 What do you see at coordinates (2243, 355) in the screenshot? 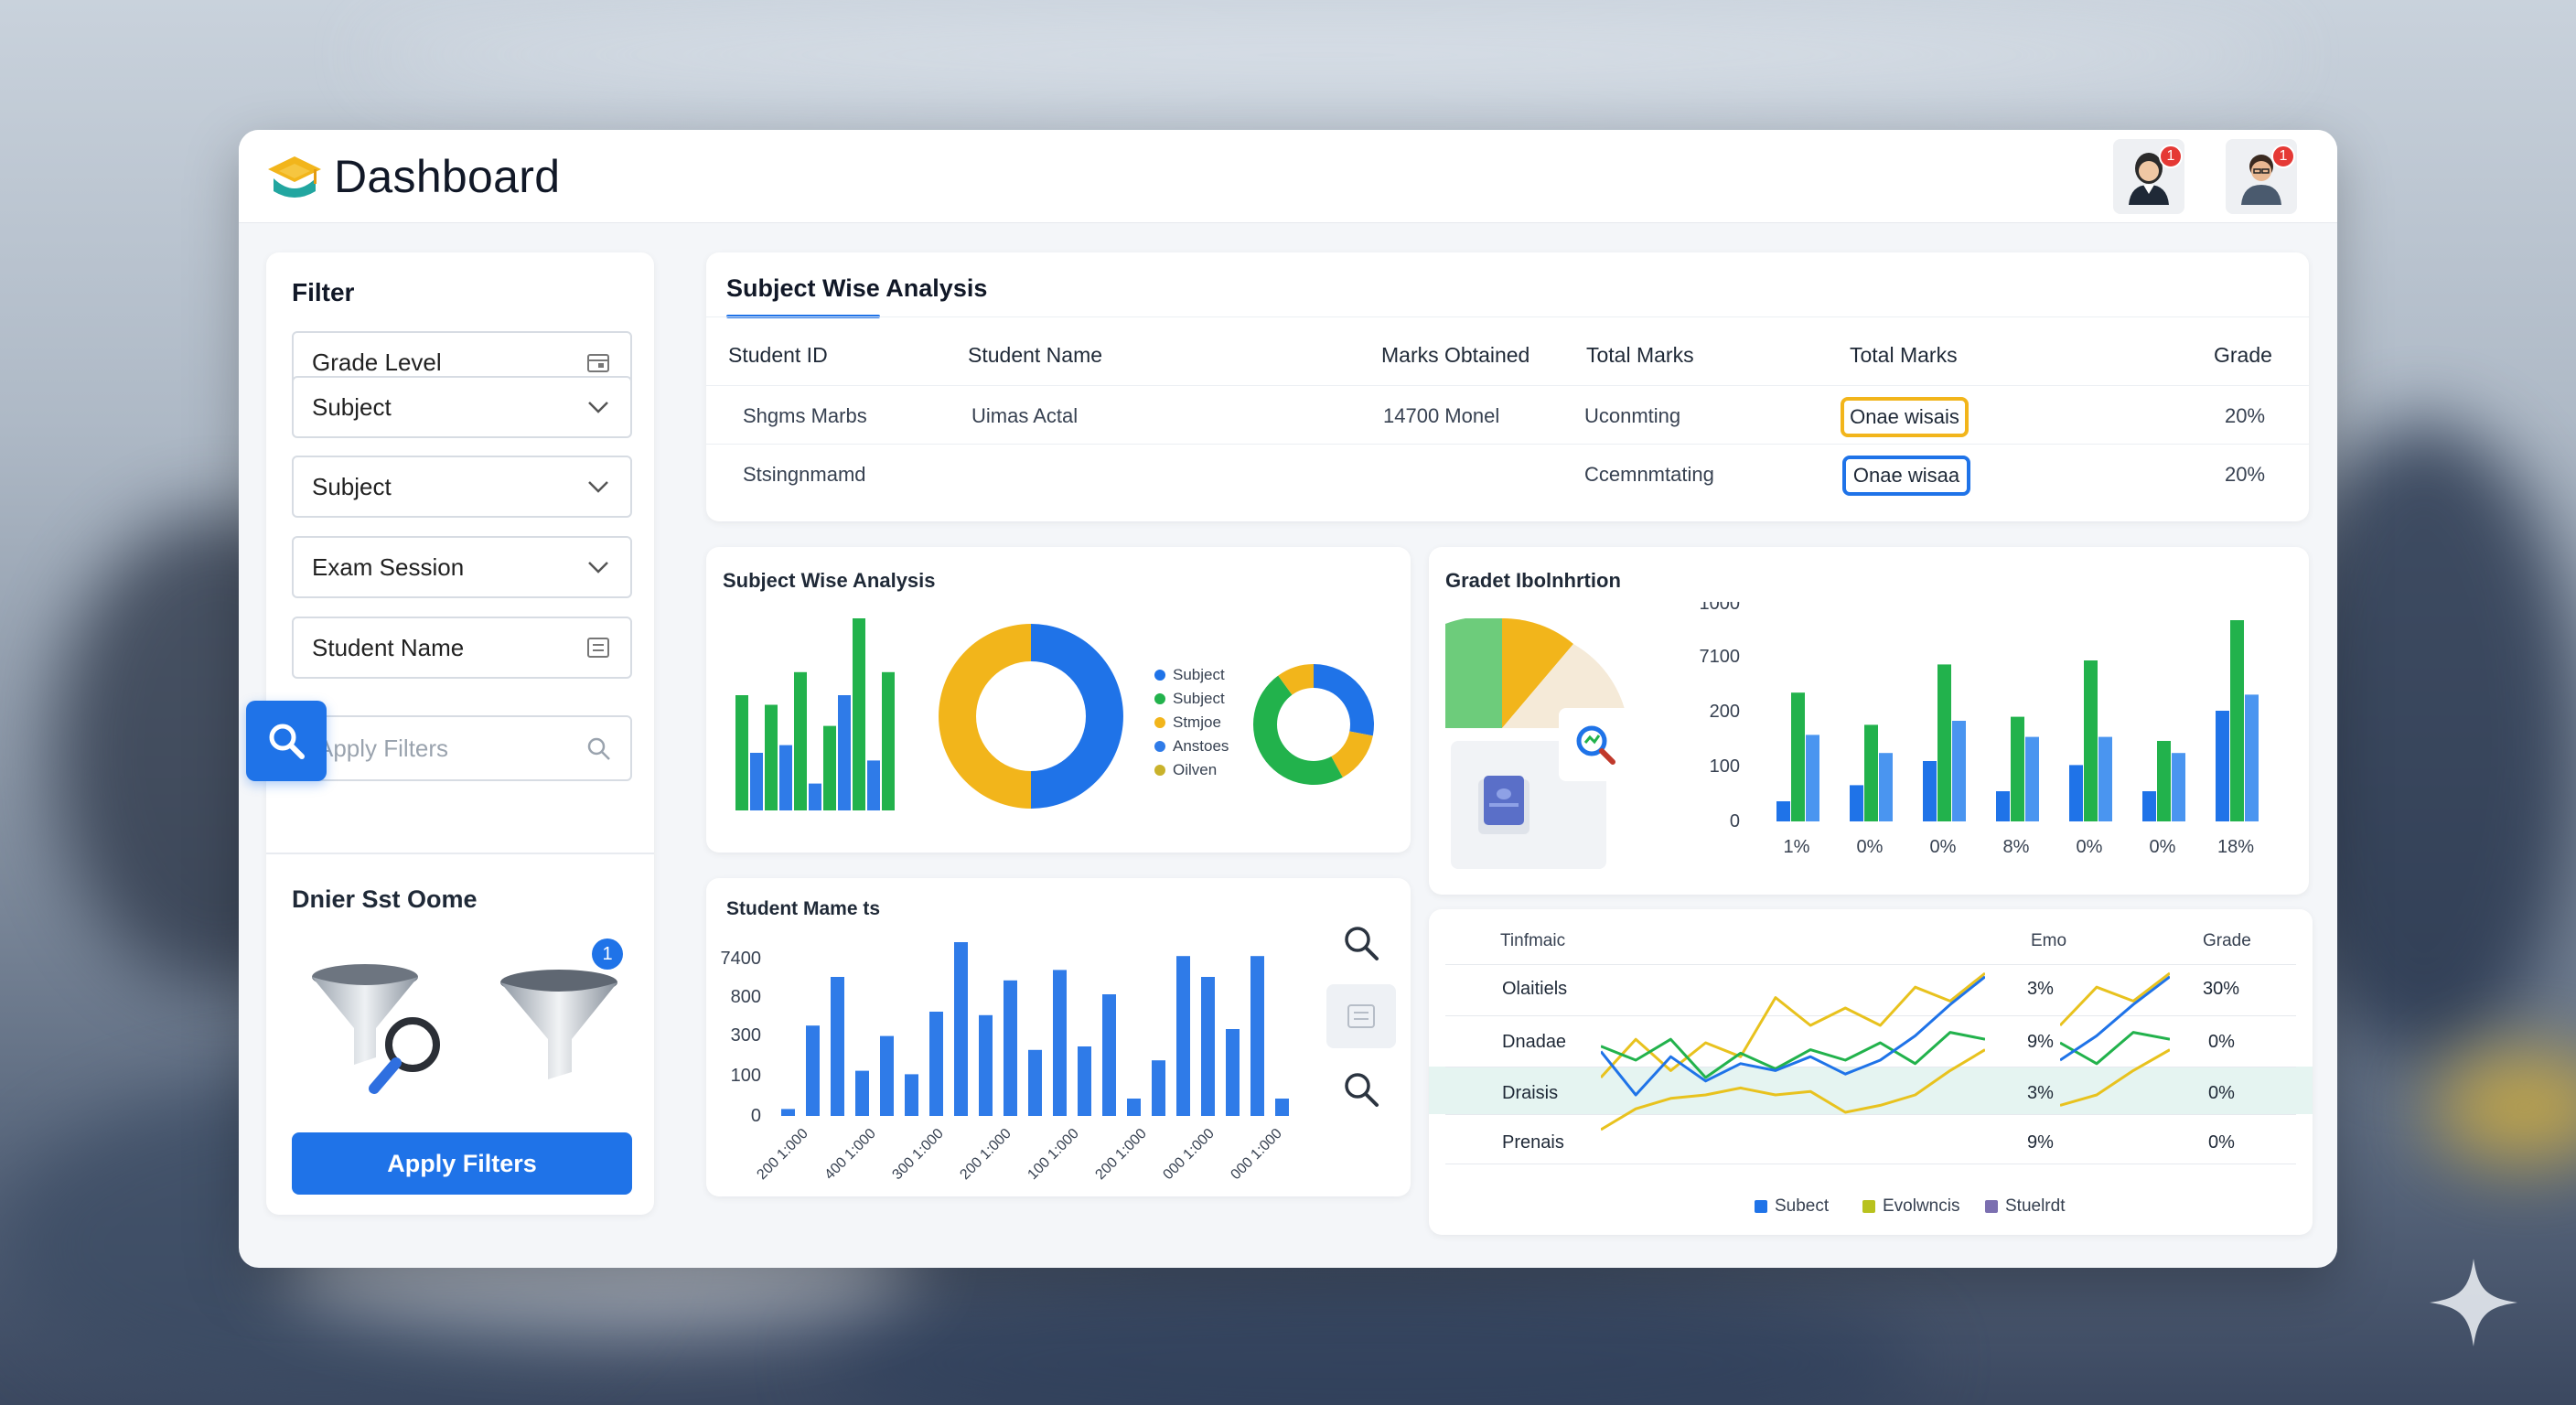
I see `column-header: Grade` at bounding box center [2243, 355].